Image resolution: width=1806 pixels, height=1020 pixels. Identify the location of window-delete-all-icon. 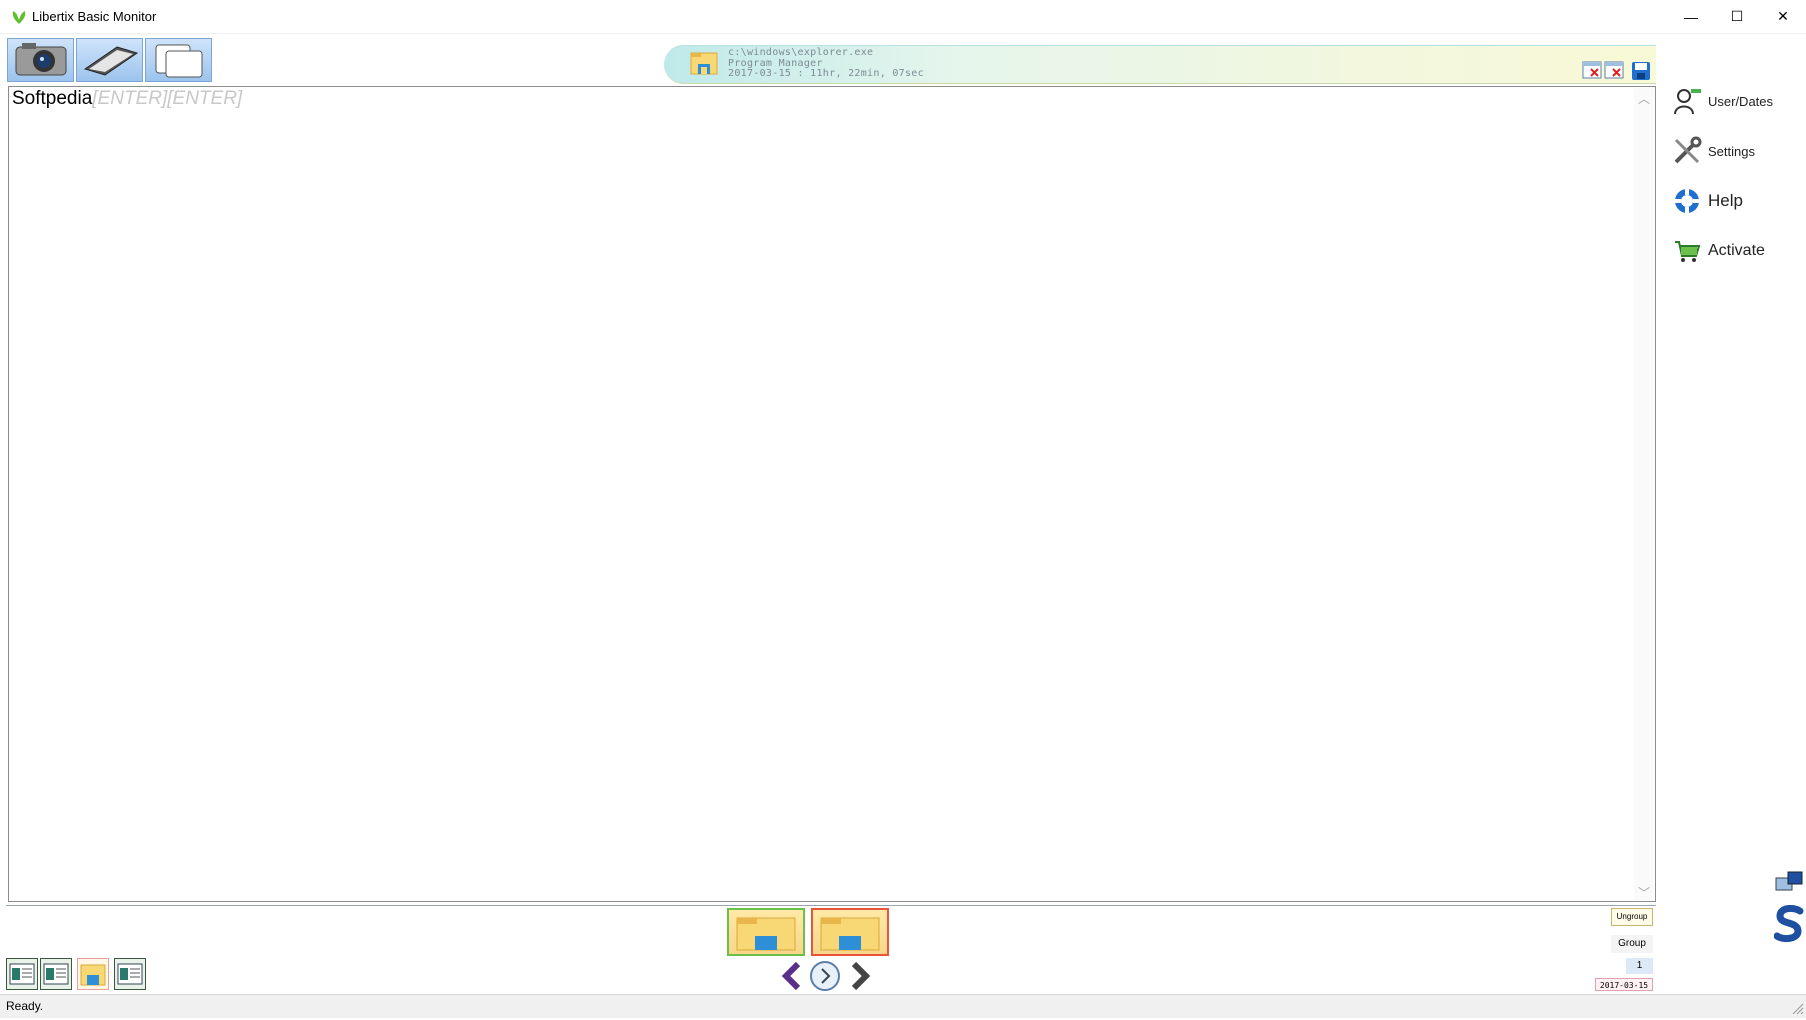
(1614, 70).